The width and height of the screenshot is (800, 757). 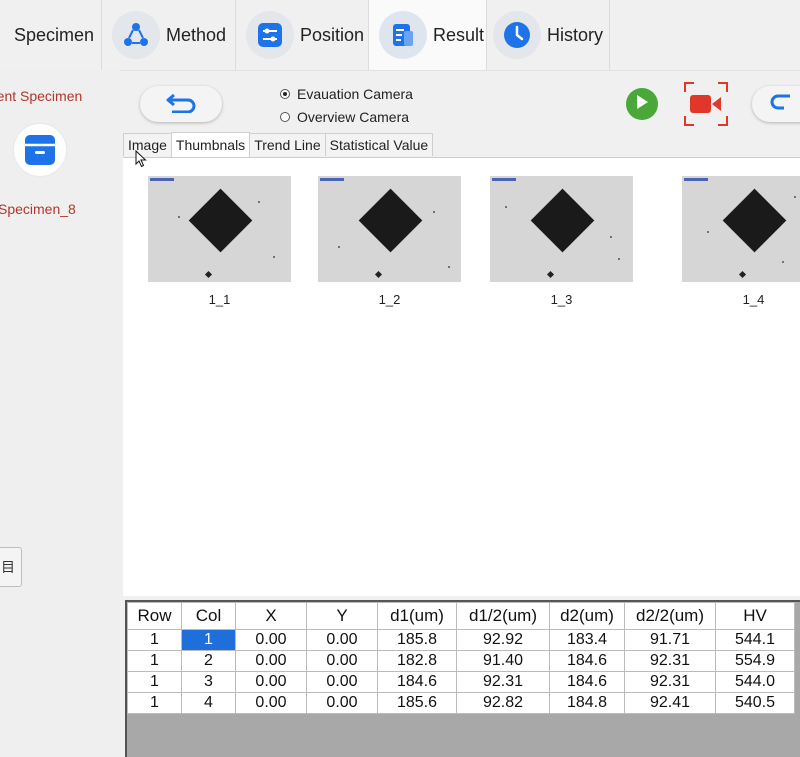 I want to click on table-cell: 544.0, so click(x=755, y=682).